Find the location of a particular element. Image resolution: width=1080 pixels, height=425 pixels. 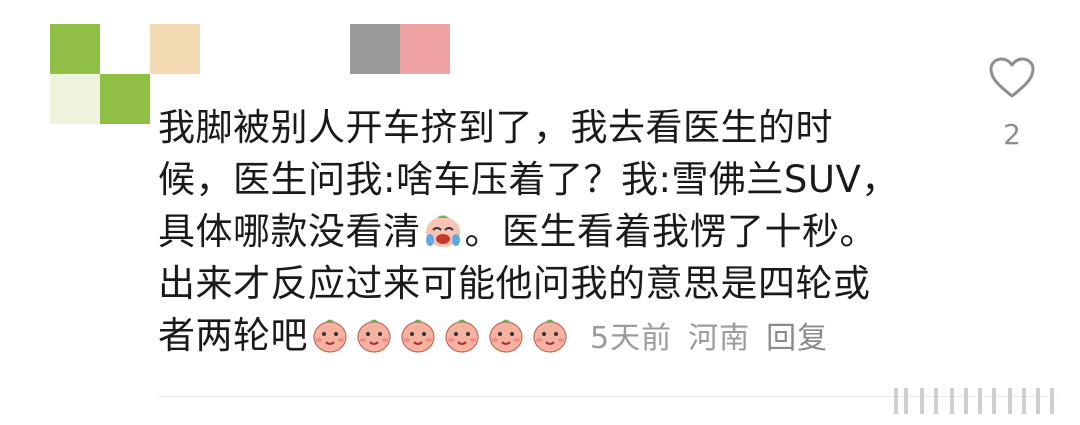

comment-line-part: 。医生看着我愣了十秒。 is located at coordinates (670, 231).